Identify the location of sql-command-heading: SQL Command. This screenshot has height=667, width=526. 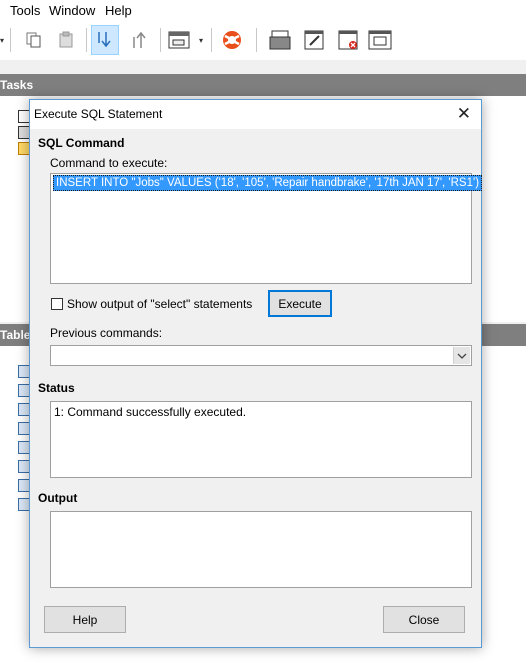
(81, 143).